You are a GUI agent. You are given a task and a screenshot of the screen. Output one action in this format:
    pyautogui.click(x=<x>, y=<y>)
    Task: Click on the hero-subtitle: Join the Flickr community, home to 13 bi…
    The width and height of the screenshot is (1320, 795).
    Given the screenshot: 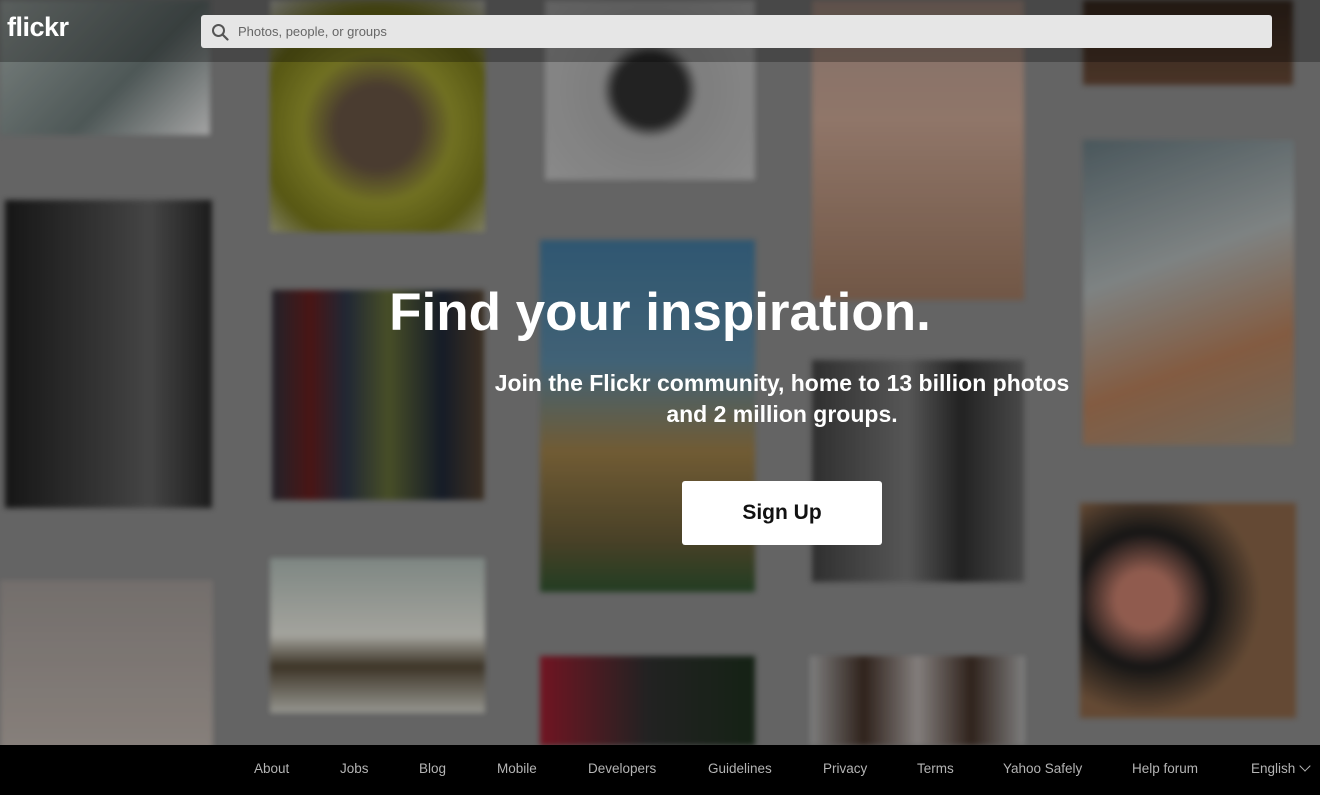 What is the action you would take?
    pyautogui.click(x=782, y=399)
    